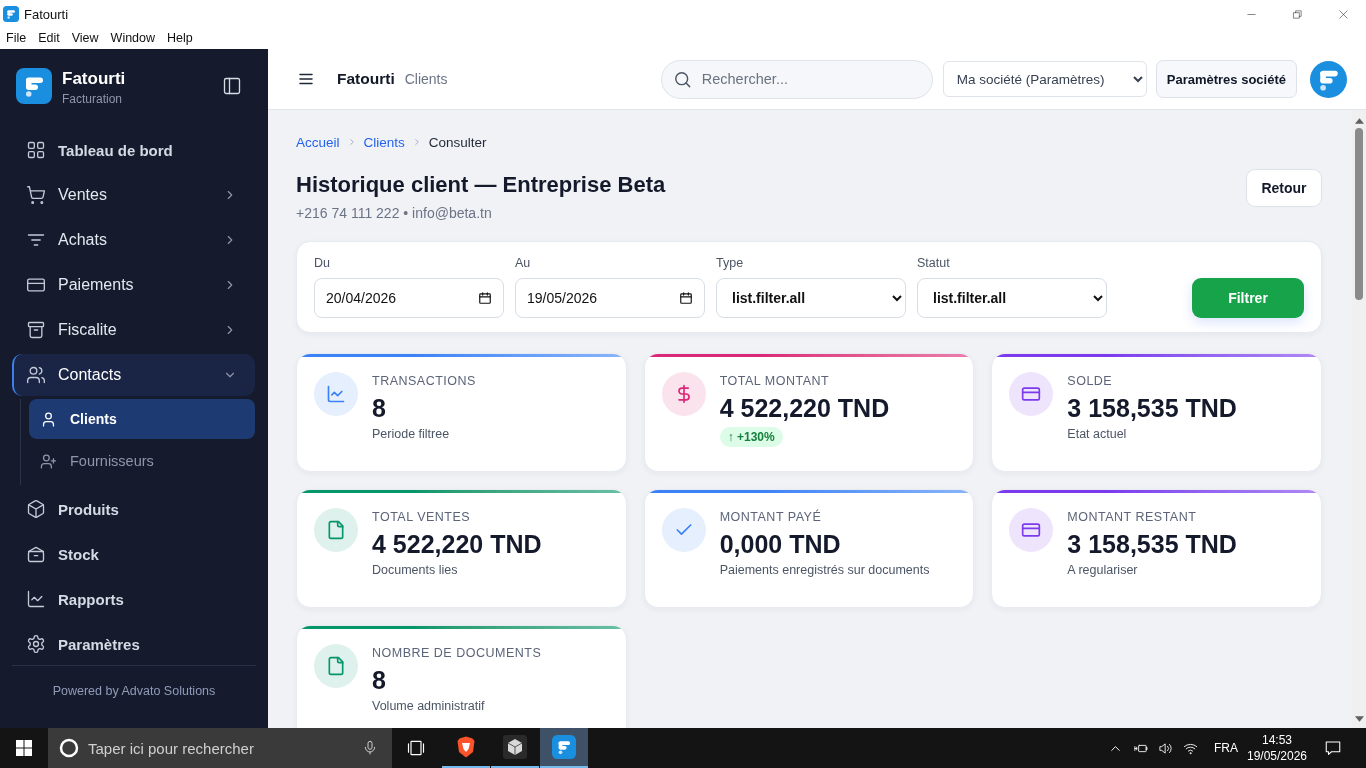 Image resolution: width=1366 pixels, height=768 pixels. I want to click on company-settings-button: Paramètres société, so click(1226, 79).